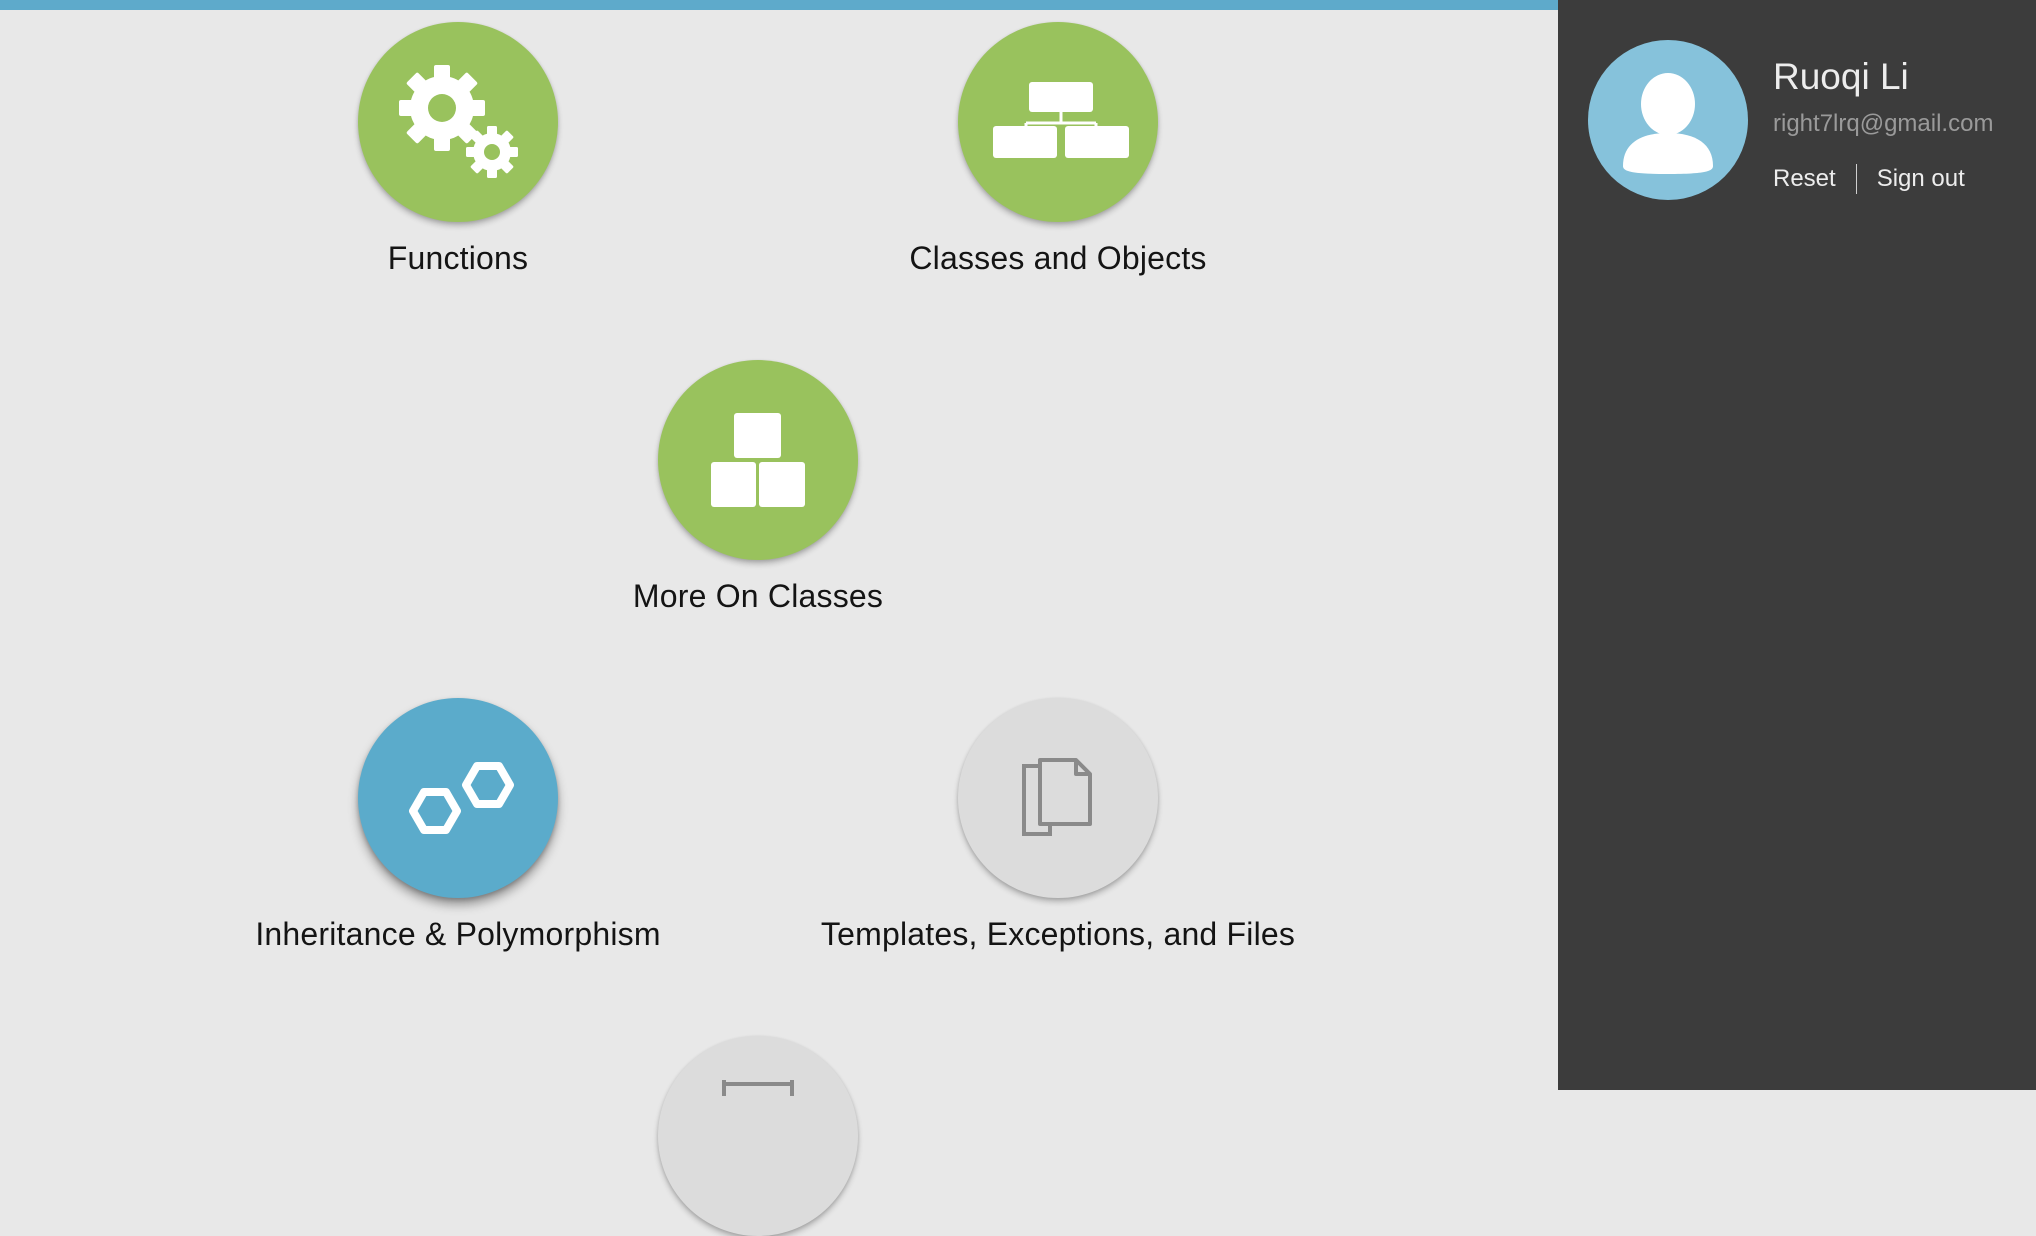 The height and width of the screenshot is (1236, 2036). I want to click on lesson-functions-button, so click(458, 122).